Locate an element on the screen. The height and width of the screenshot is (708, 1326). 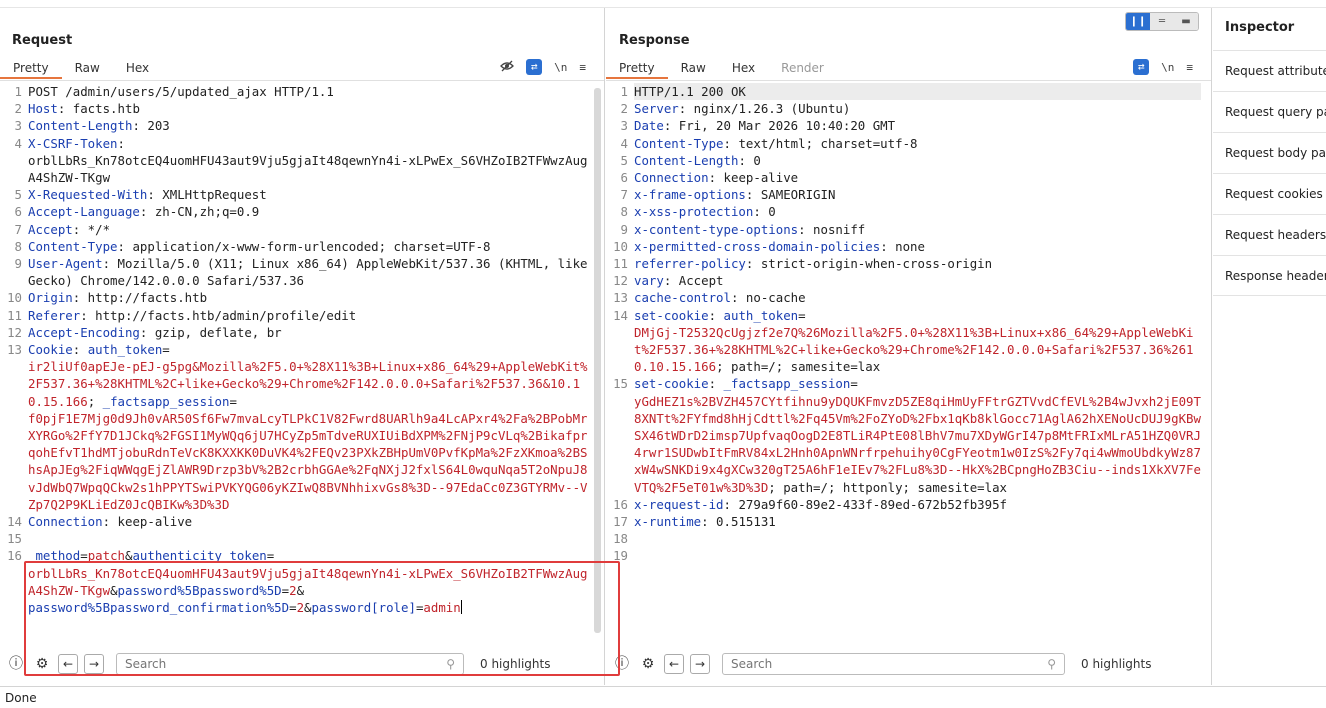
header-value-highlight: 2 is located at coordinates (293, 590).